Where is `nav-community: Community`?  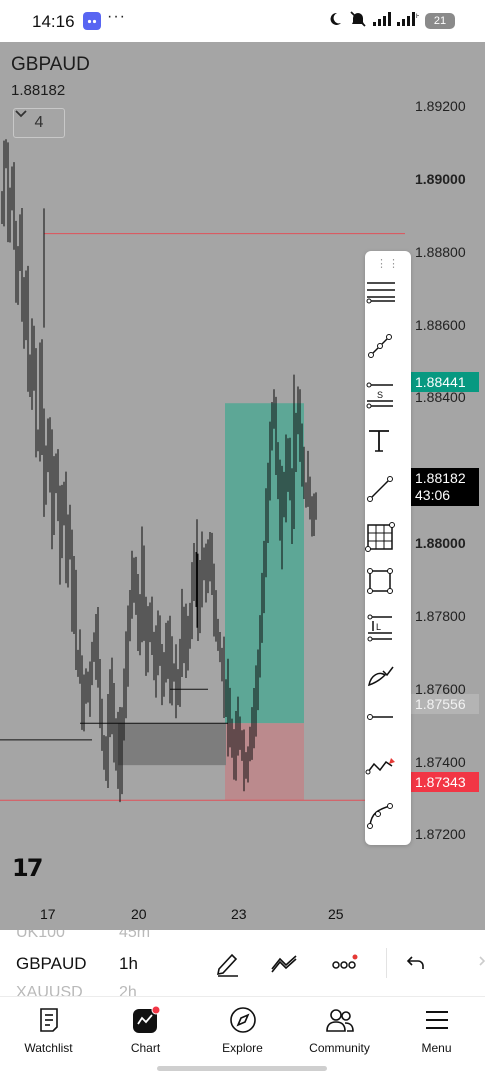 nav-community: Community is located at coordinates (339, 1028).